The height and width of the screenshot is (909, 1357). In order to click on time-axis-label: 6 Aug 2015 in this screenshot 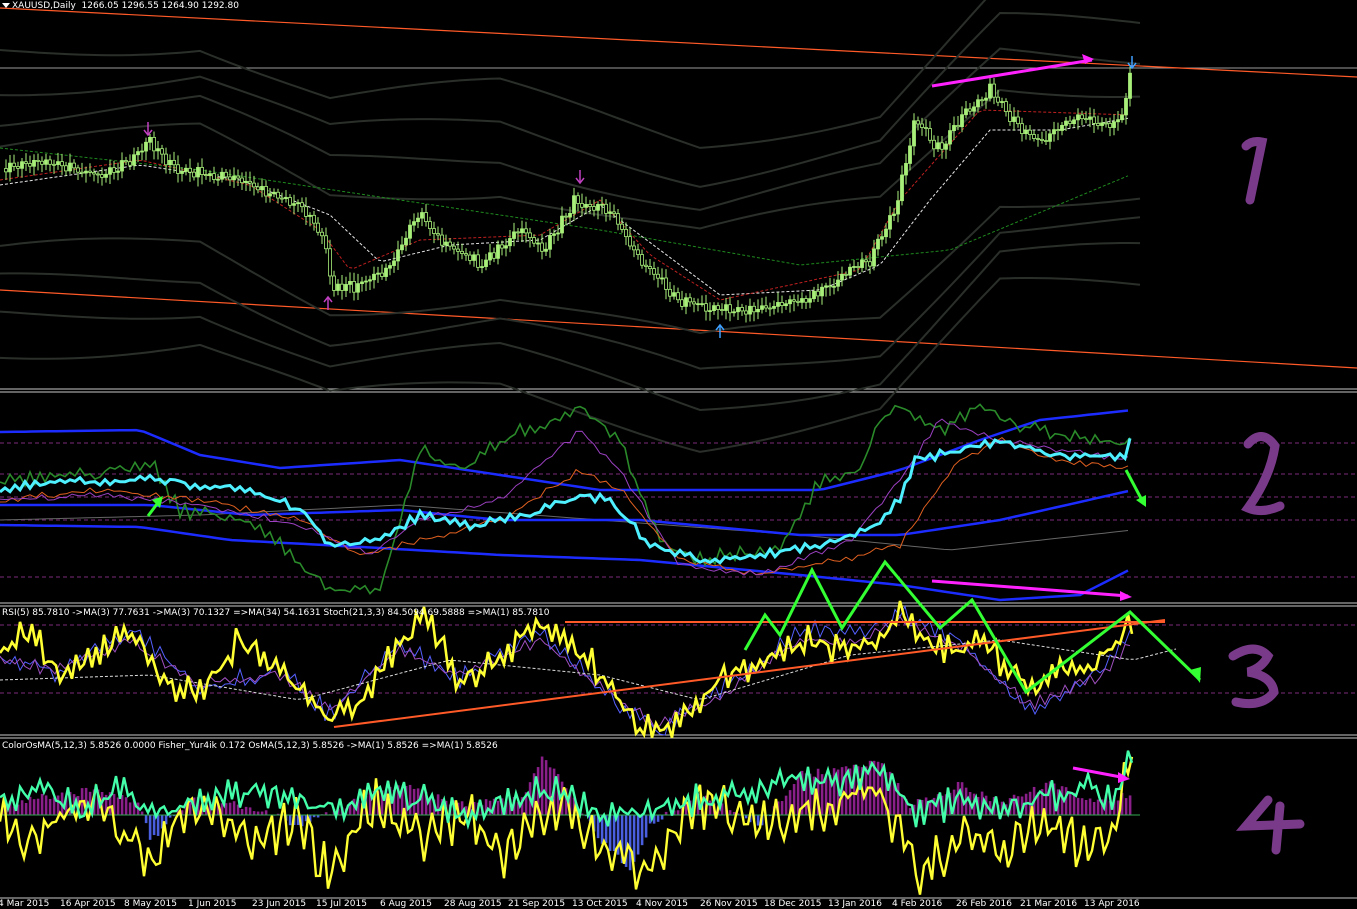, I will do `click(406, 904)`.